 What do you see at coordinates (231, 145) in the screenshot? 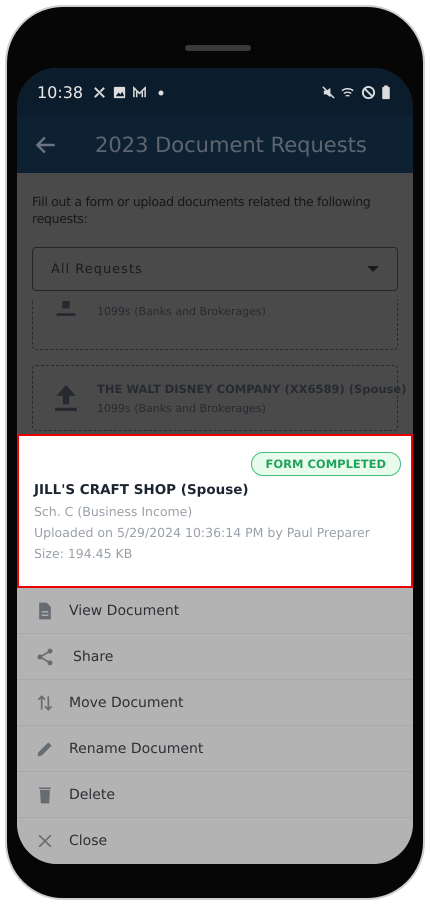
I see `screen-title: 2023 Document Requests` at bounding box center [231, 145].